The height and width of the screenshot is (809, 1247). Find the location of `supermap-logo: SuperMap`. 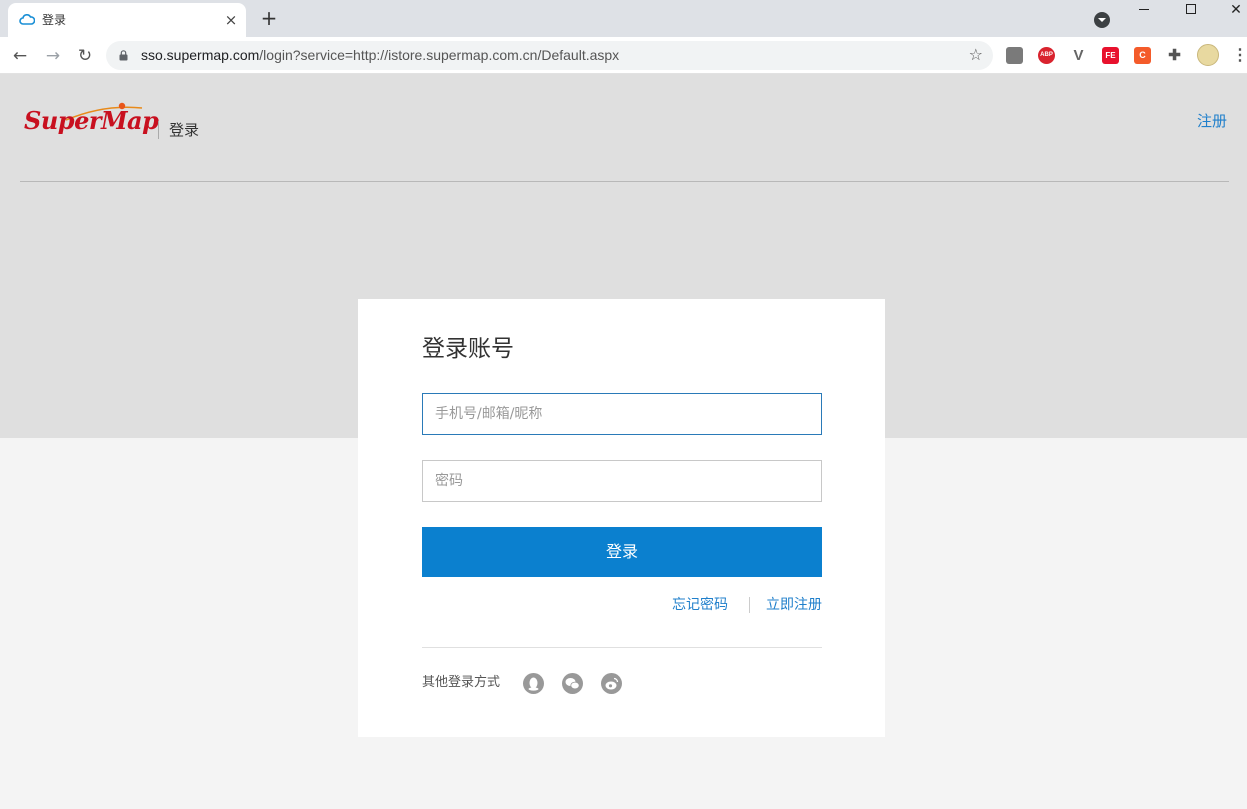

supermap-logo: SuperMap is located at coordinates (91, 120).